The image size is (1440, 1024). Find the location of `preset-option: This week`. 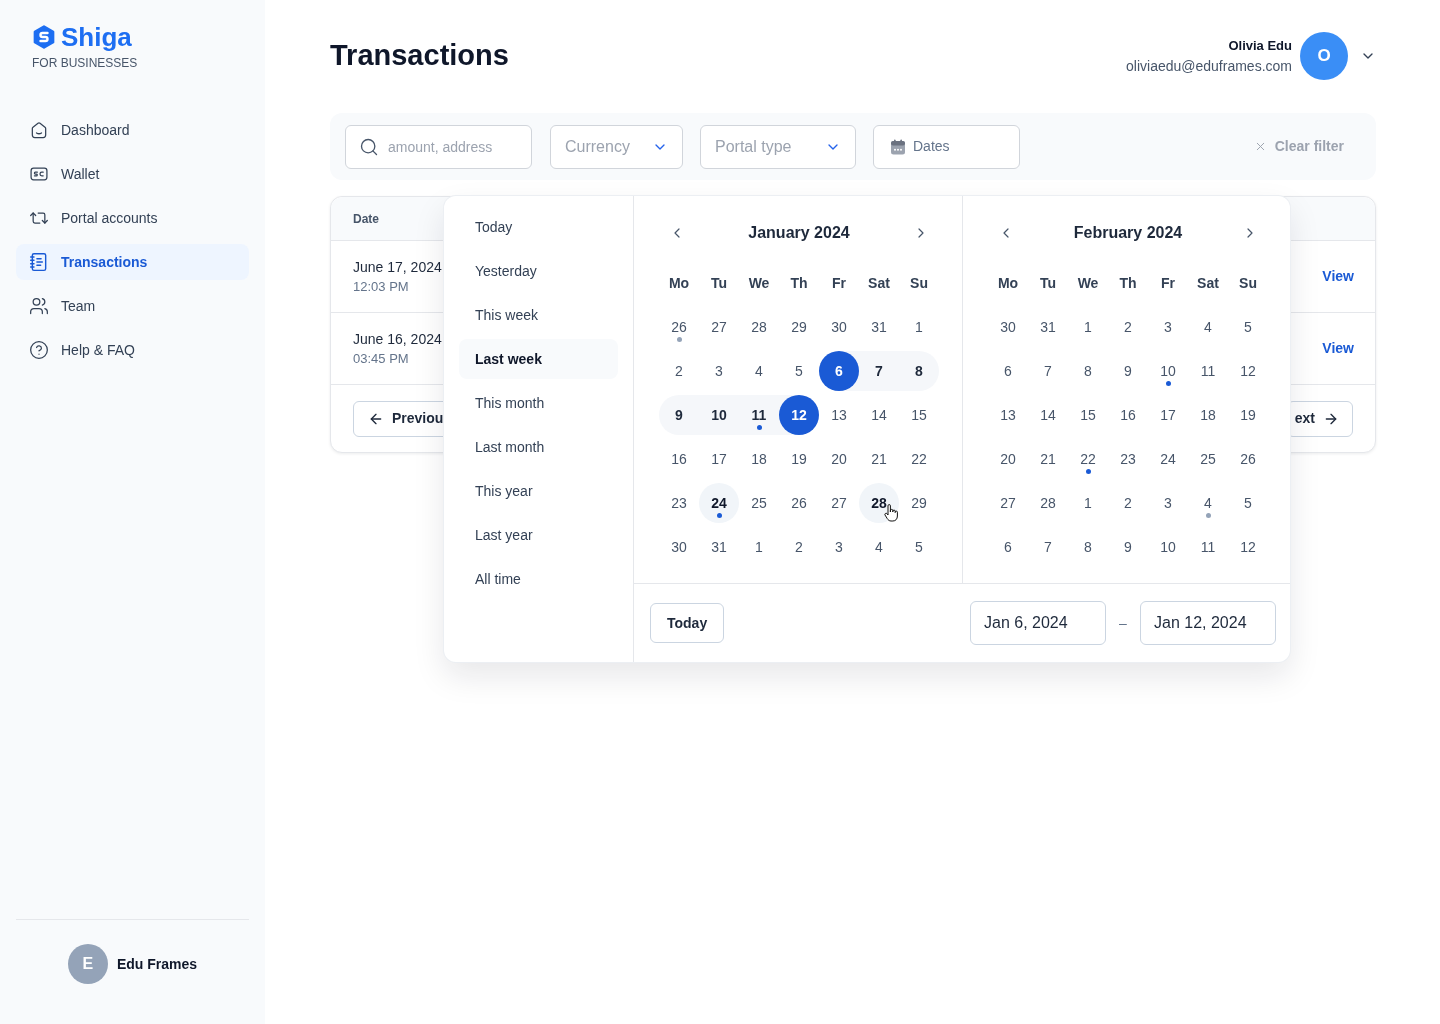

preset-option: This week is located at coordinates (538, 315).